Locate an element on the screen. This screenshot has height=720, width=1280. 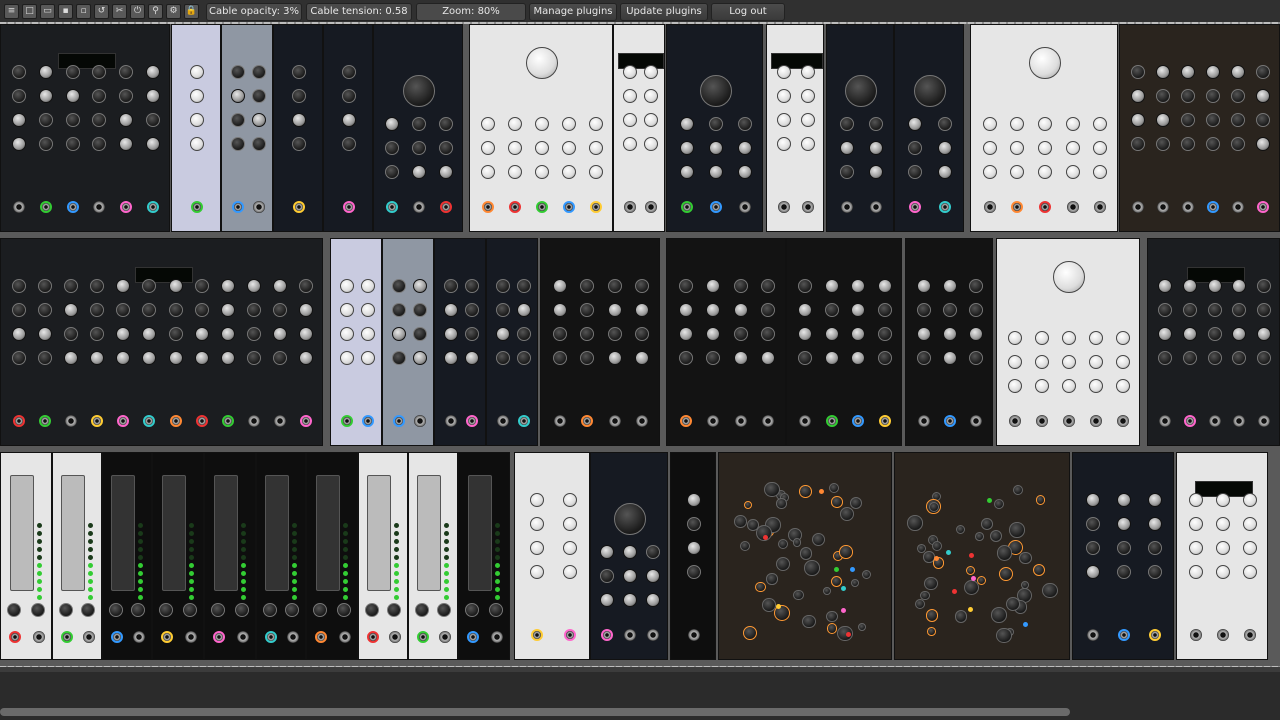
file-open-icon: ▭ is located at coordinates (47, 11).